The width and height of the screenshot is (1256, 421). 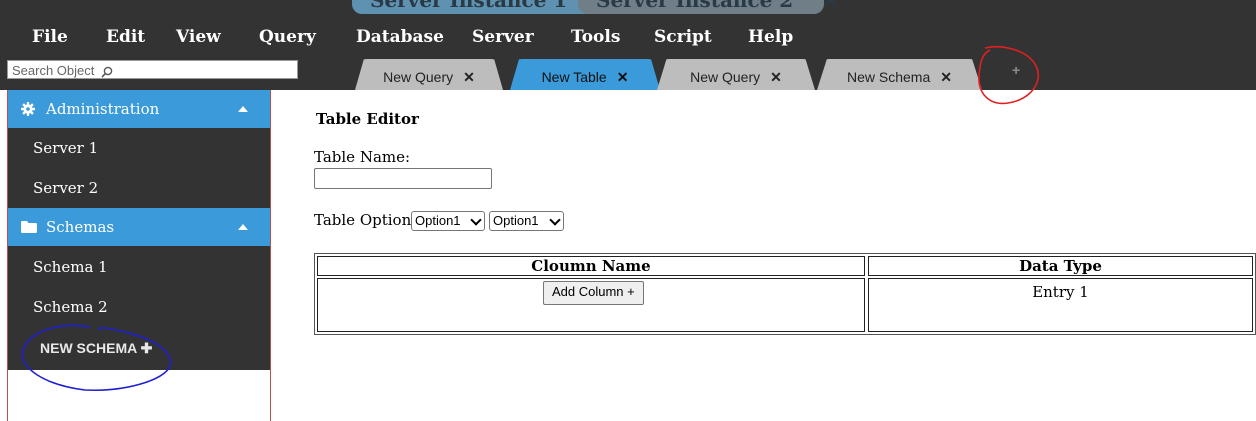 What do you see at coordinates (139, 267) in the screenshot?
I see `sidebar-item-schema-1: Schema 1` at bounding box center [139, 267].